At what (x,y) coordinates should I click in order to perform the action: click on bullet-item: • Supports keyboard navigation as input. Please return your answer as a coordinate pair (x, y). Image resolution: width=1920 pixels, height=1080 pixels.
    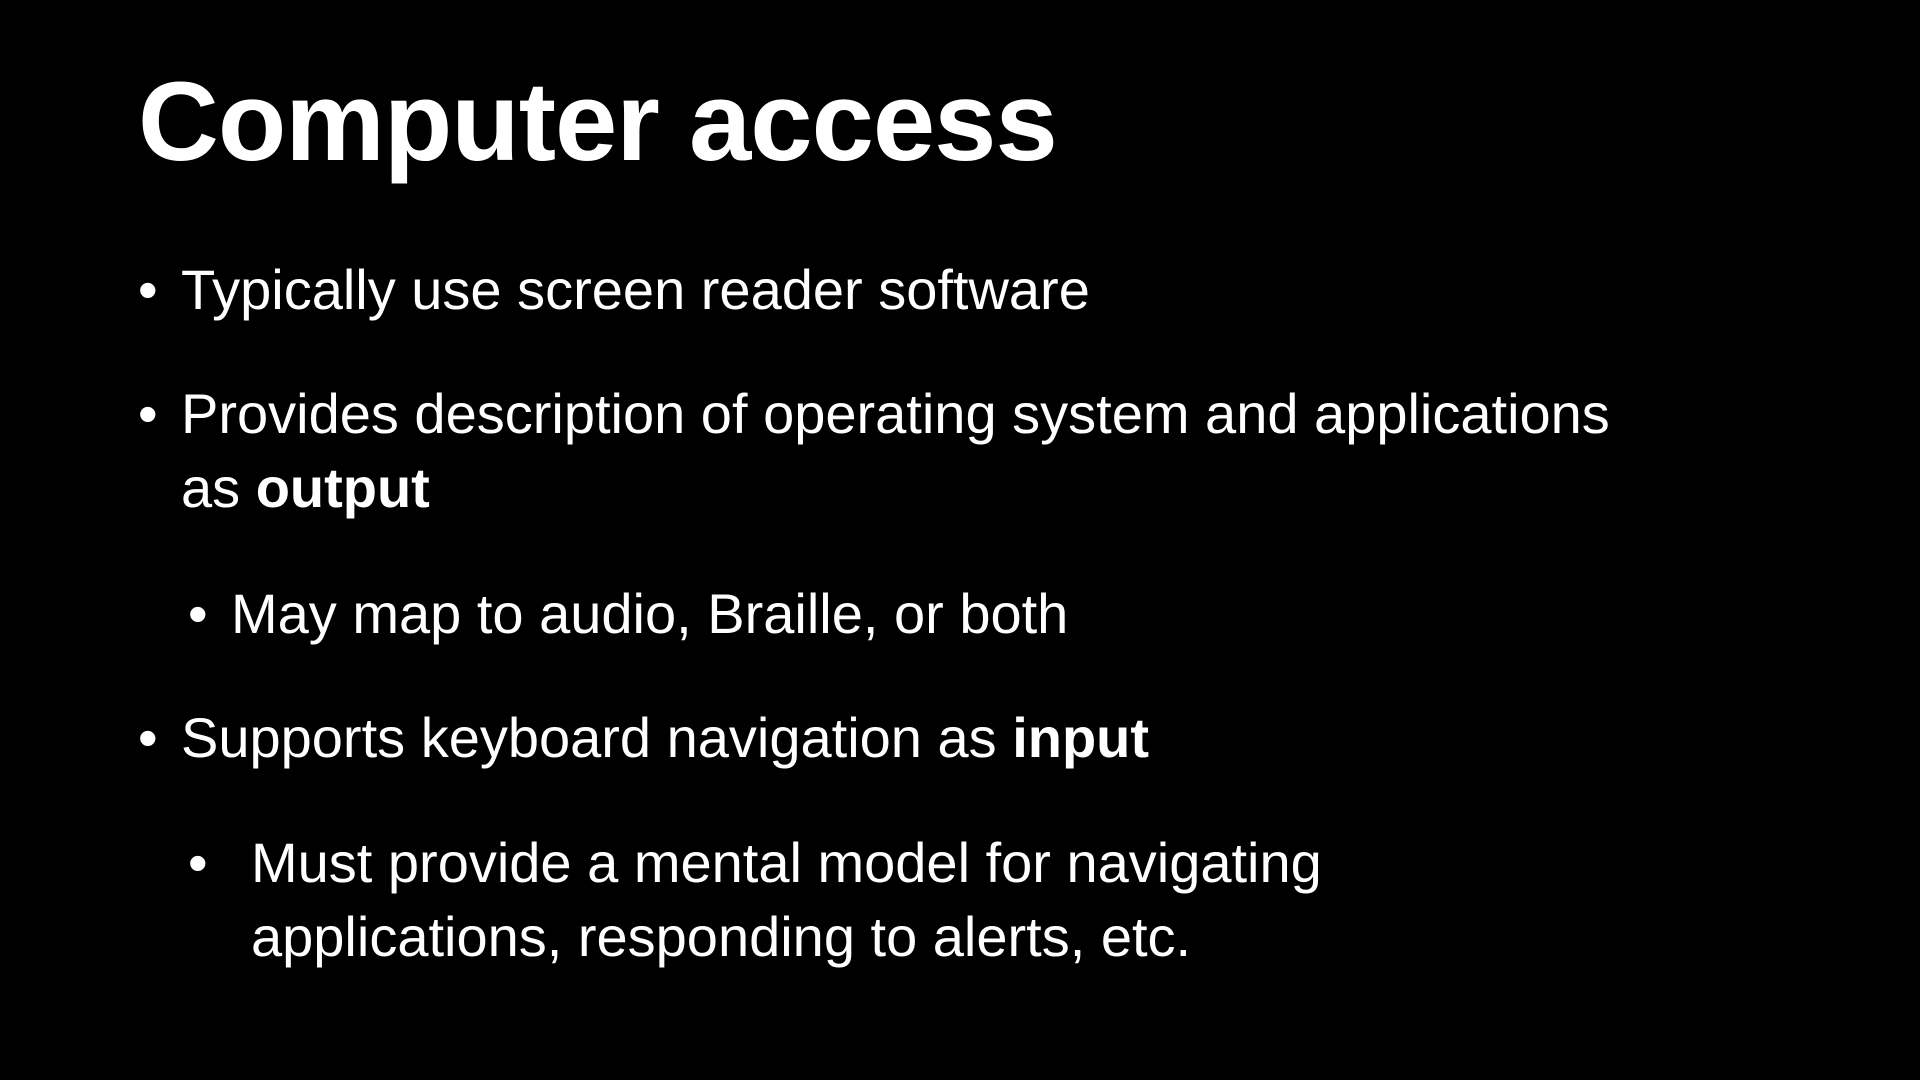
    Looking at the image, I should click on (643, 738).